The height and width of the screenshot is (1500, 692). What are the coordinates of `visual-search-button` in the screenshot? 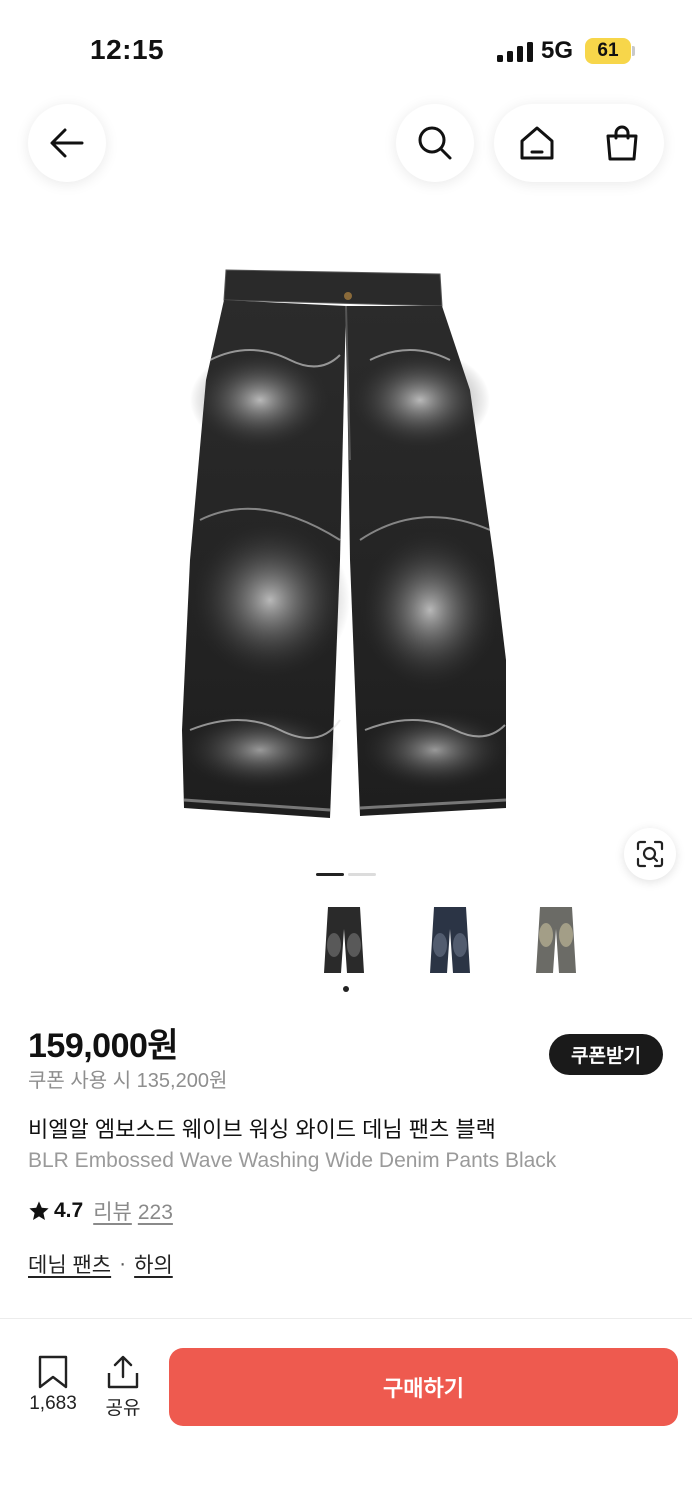 It's located at (650, 854).